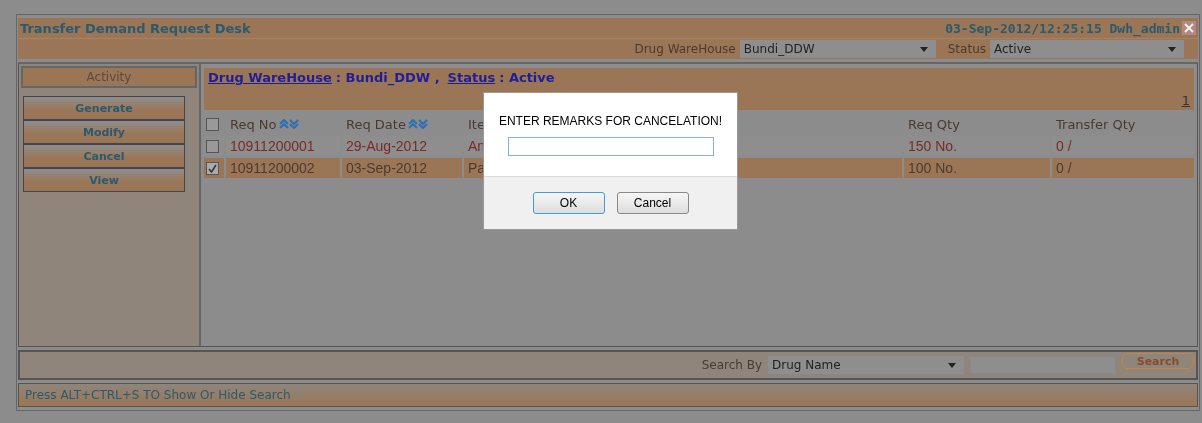  Describe the element at coordinates (1096, 124) in the screenshot. I see `column-header: Transfer Qty` at that location.